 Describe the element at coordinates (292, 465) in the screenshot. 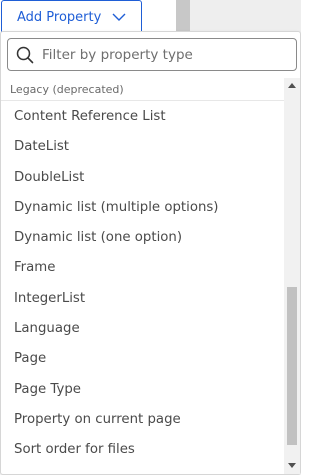

I see `scroll-down-icon` at that location.